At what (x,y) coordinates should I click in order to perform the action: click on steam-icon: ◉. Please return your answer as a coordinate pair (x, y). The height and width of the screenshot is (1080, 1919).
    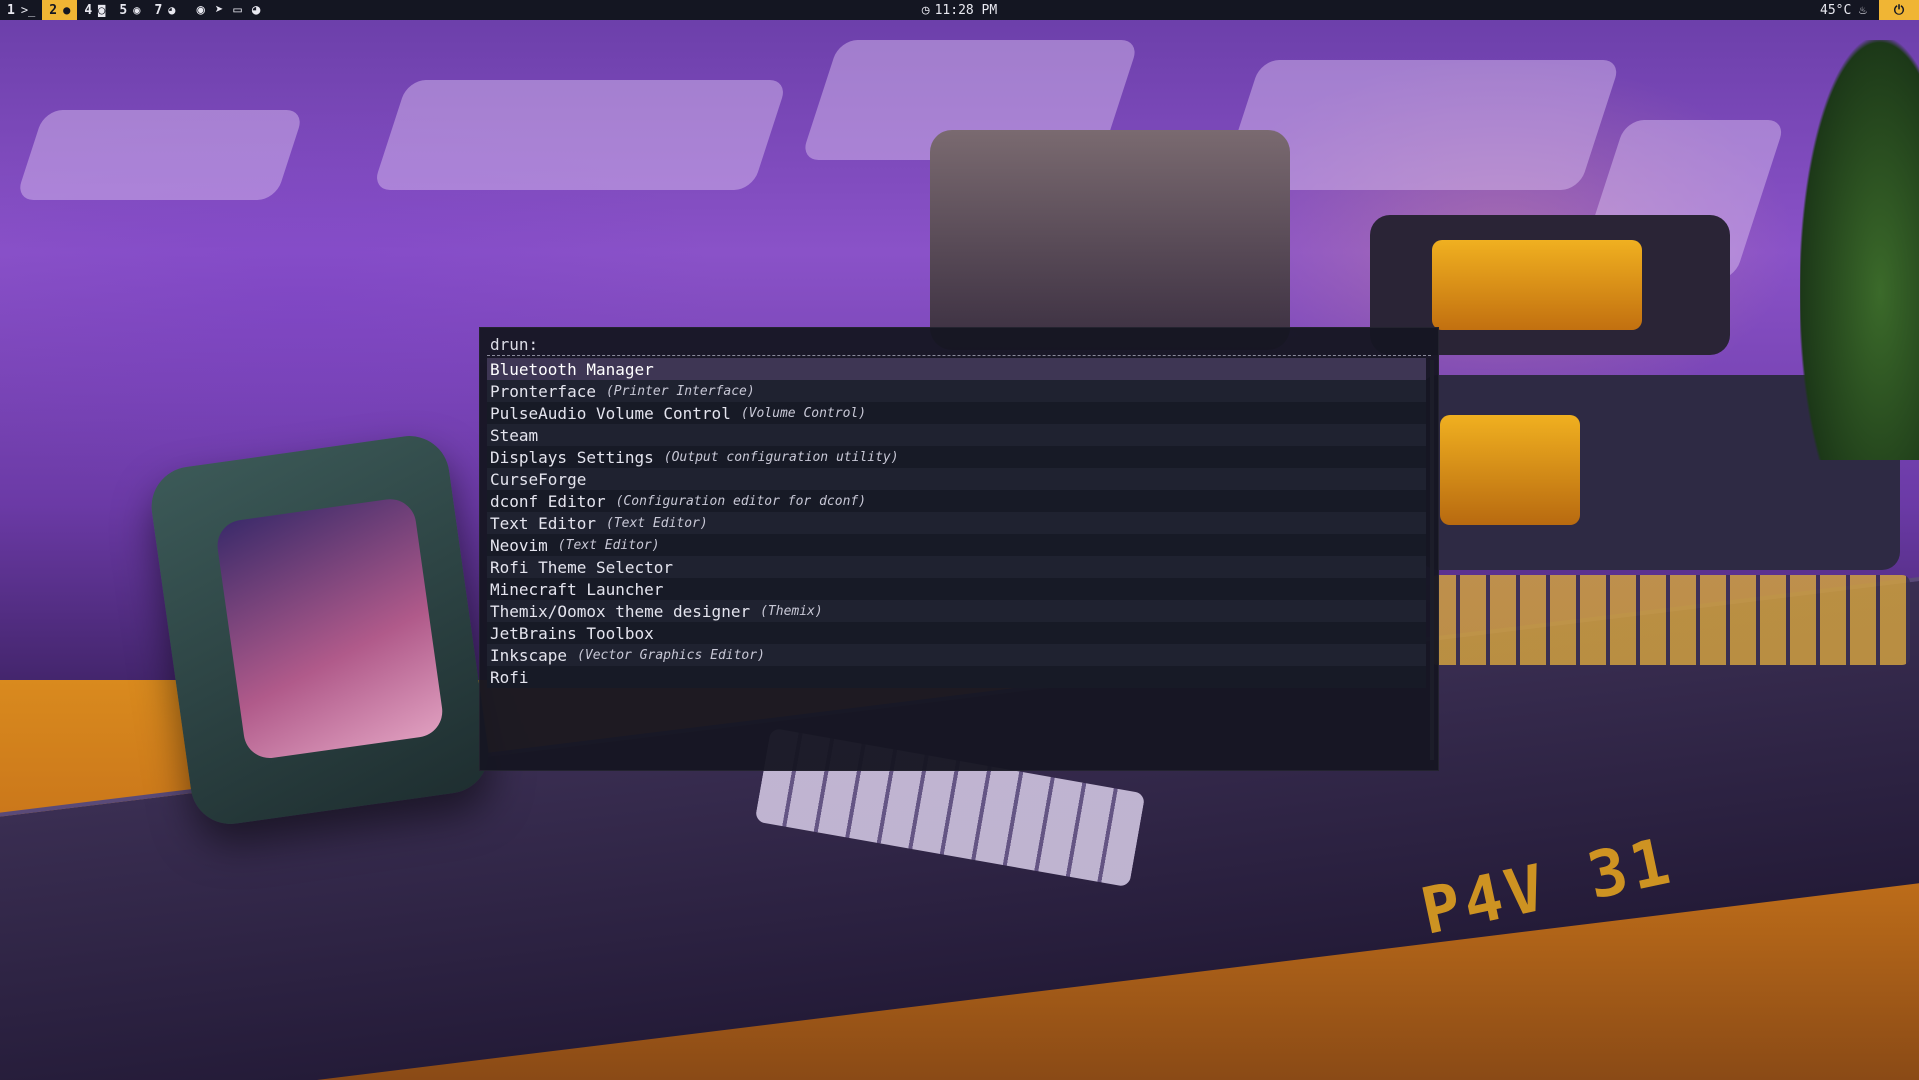
    Looking at the image, I should click on (137, 10).